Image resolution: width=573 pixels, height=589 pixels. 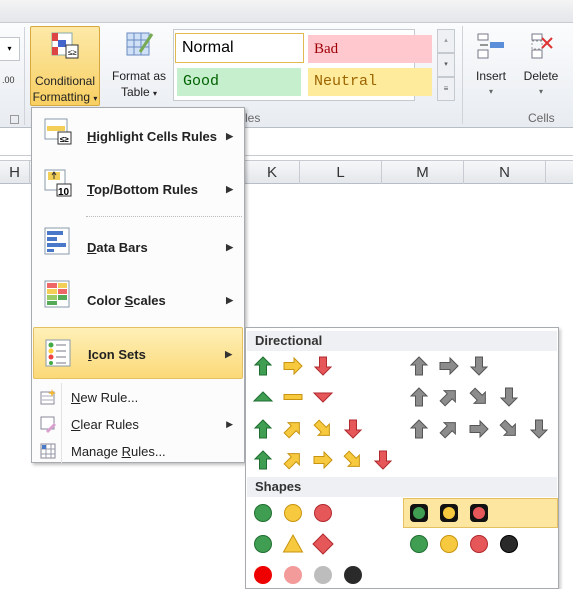 I want to click on insert-cells-icon, so click(x=490, y=46).